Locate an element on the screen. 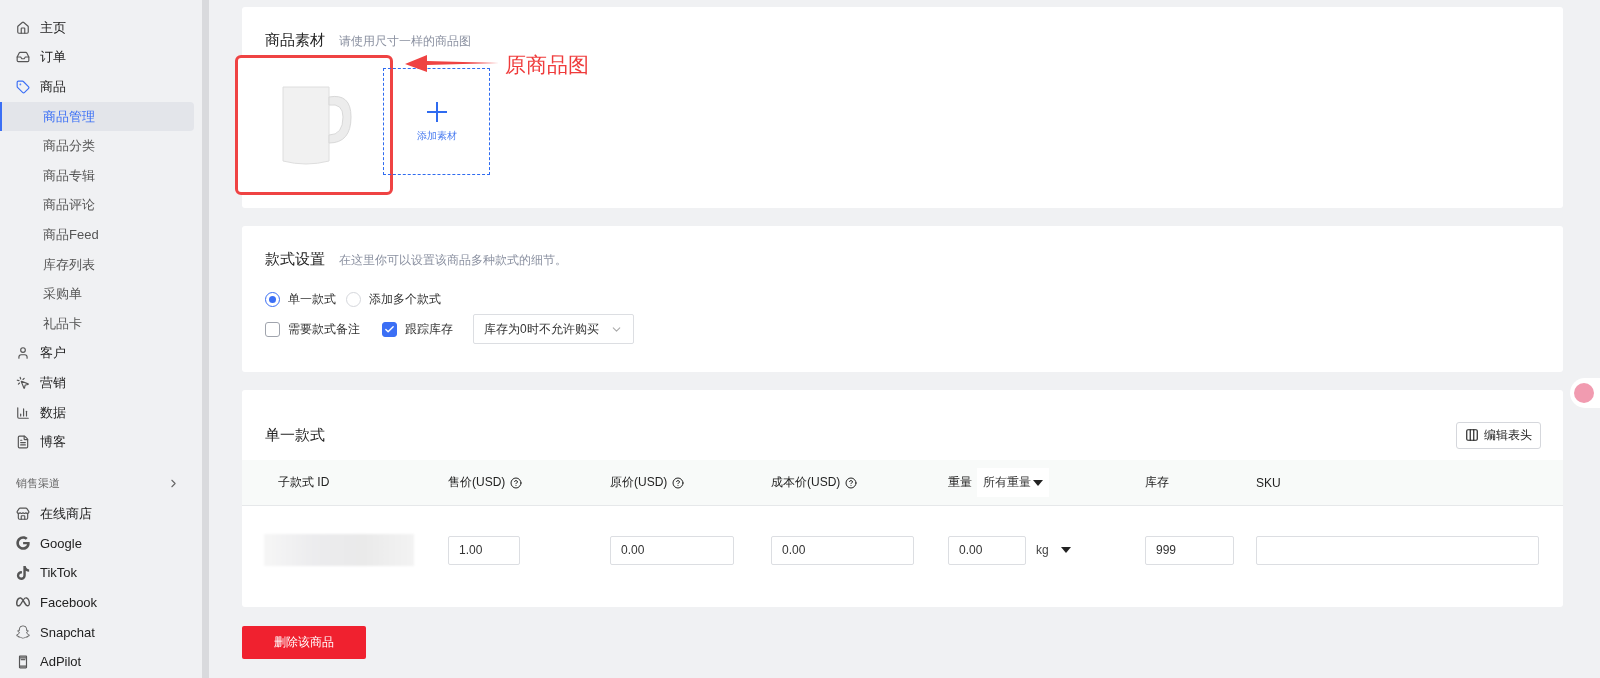 The height and width of the screenshot is (678, 1600). snapchat-icon is located at coordinates (23, 632).